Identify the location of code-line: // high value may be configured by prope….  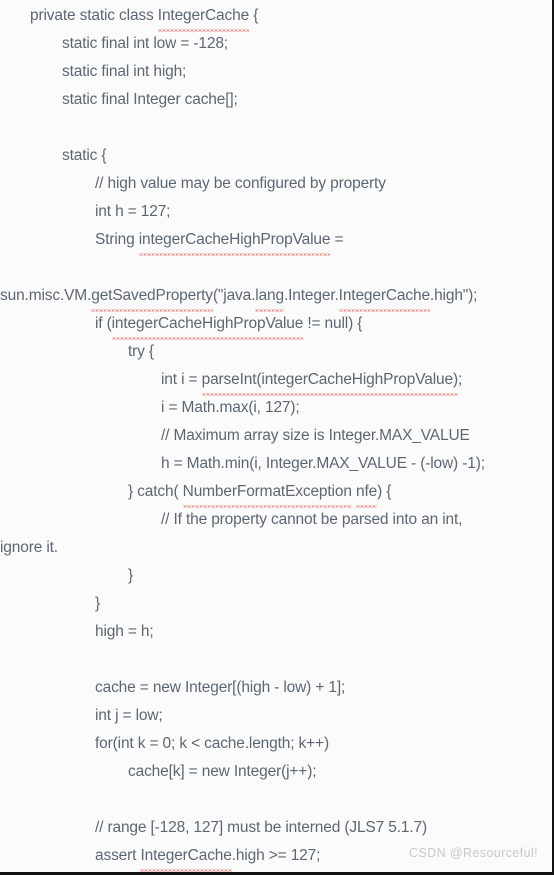
(240, 183).